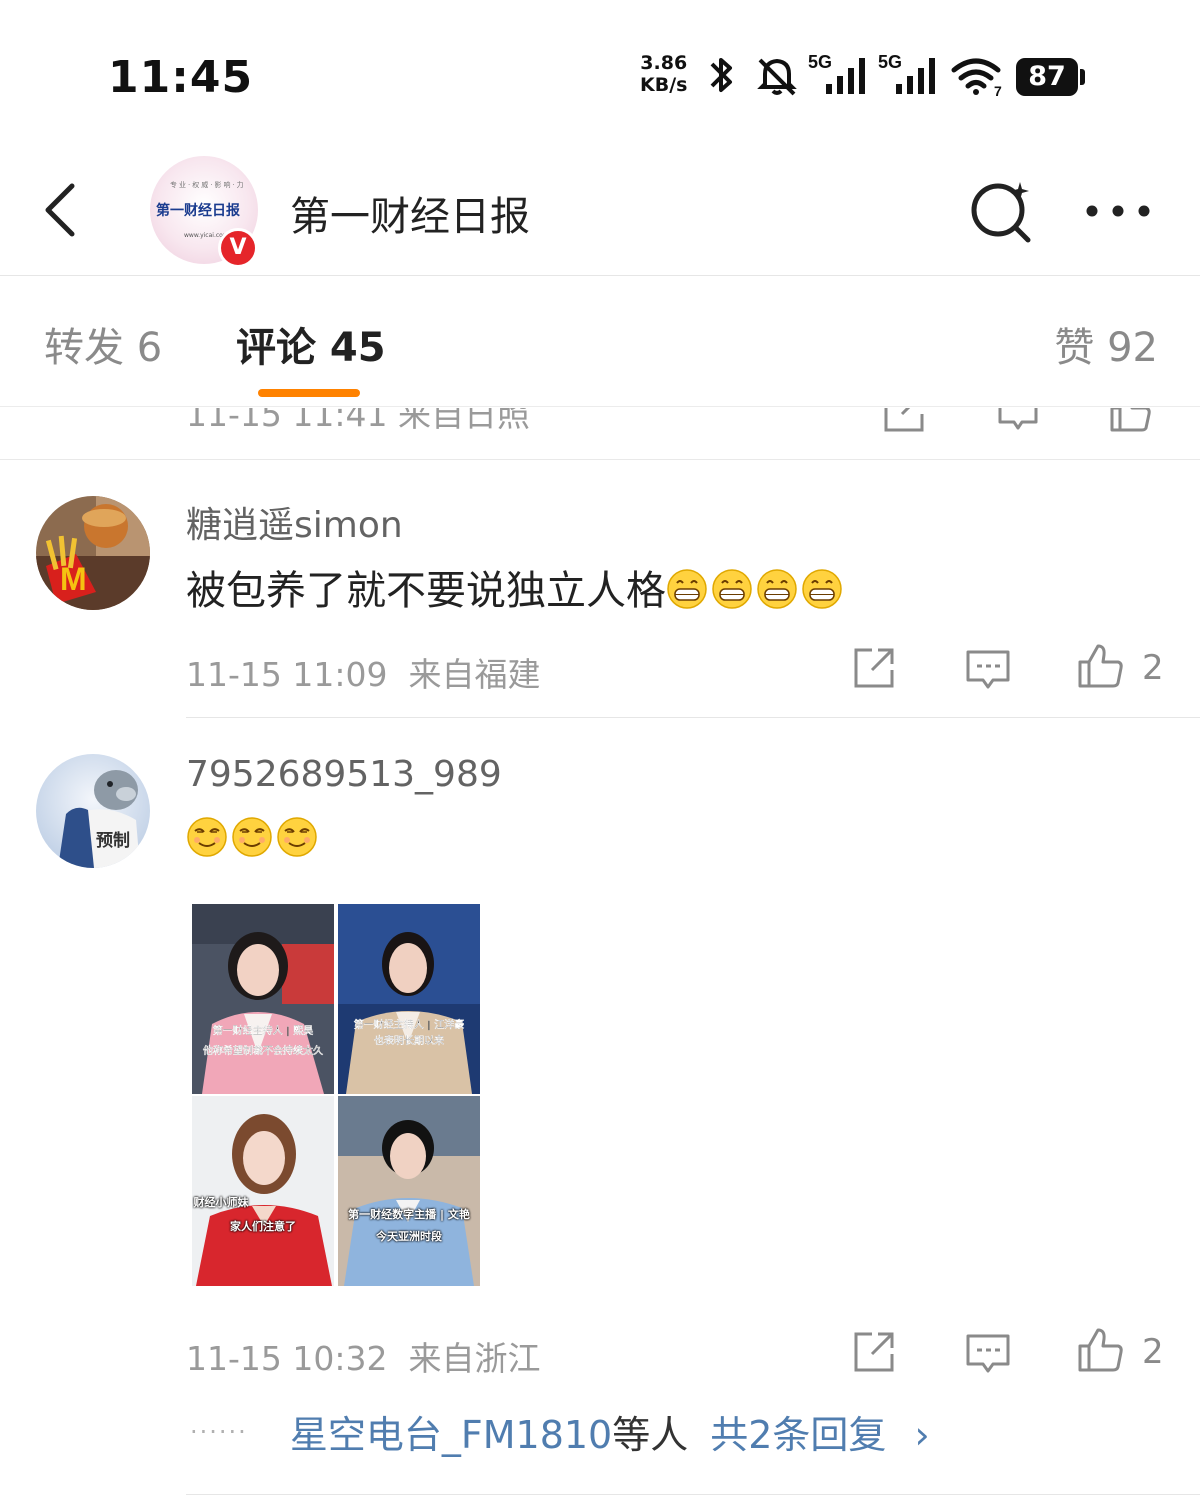 This screenshot has width=1200, height=1508. What do you see at coordinates (409, 1191) in the screenshot?
I see `image-cell: 第一财经数字主播 | 文艳 今天亚洲时段` at bounding box center [409, 1191].